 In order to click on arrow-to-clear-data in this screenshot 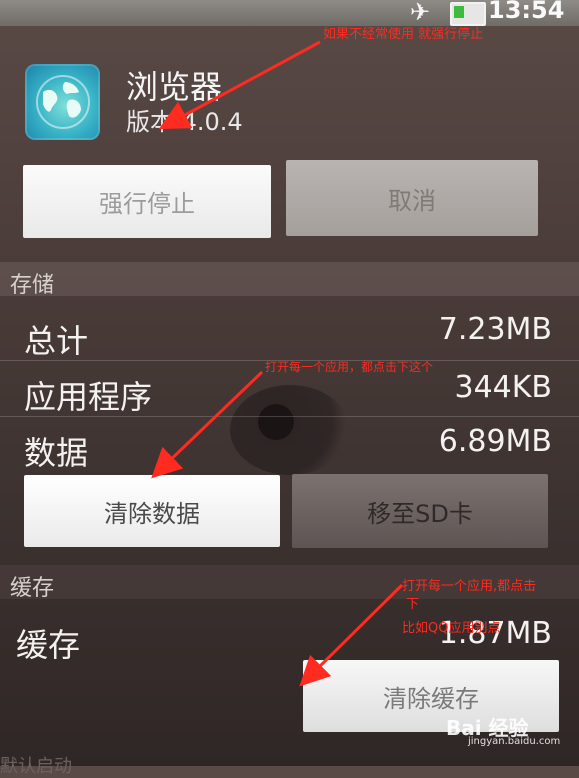, I will do `click(207, 424)`.